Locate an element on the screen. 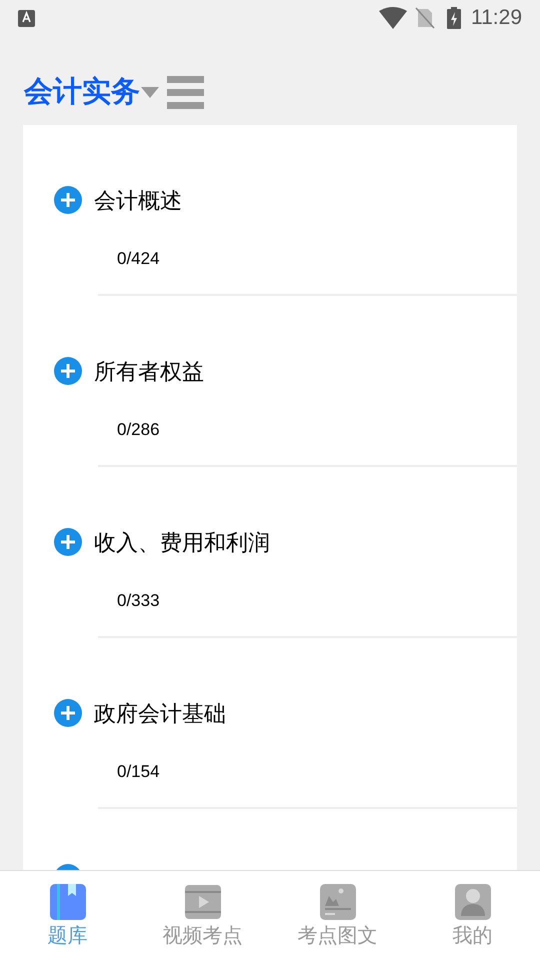 The height and width of the screenshot is (960, 540). person-icon is located at coordinates (472, 902).